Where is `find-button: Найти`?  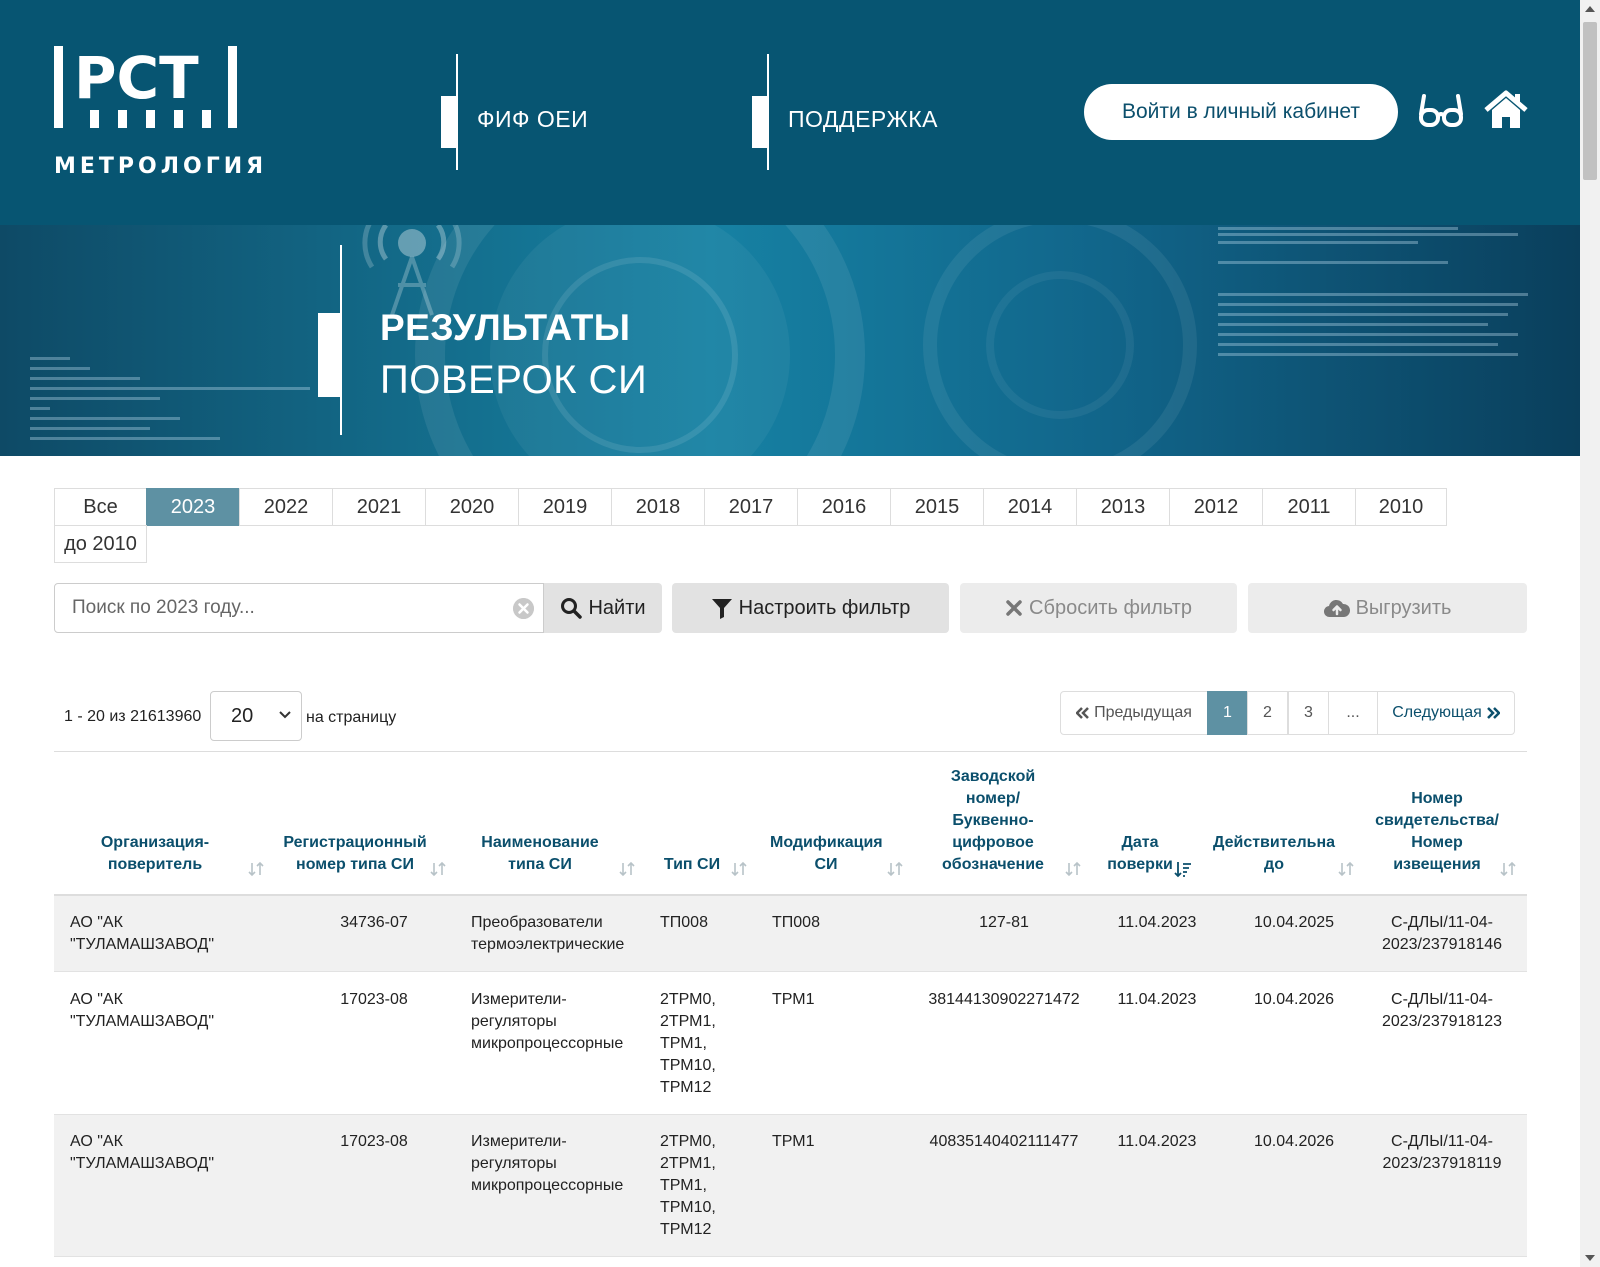 find-button: Найти is located at coordinates (603, 608).